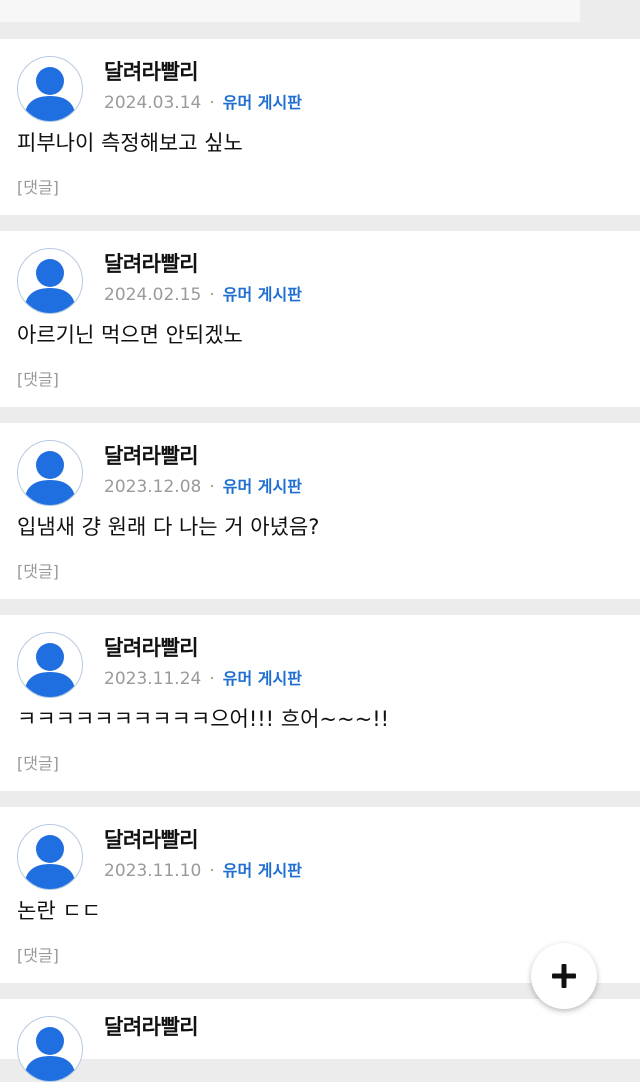 This screenshot has width=640, height=1082. Describe the element at coordinates (203, 869) in the screenshot. I see `post-meta: 2023.11.10 · 유머 게시판` at that location.